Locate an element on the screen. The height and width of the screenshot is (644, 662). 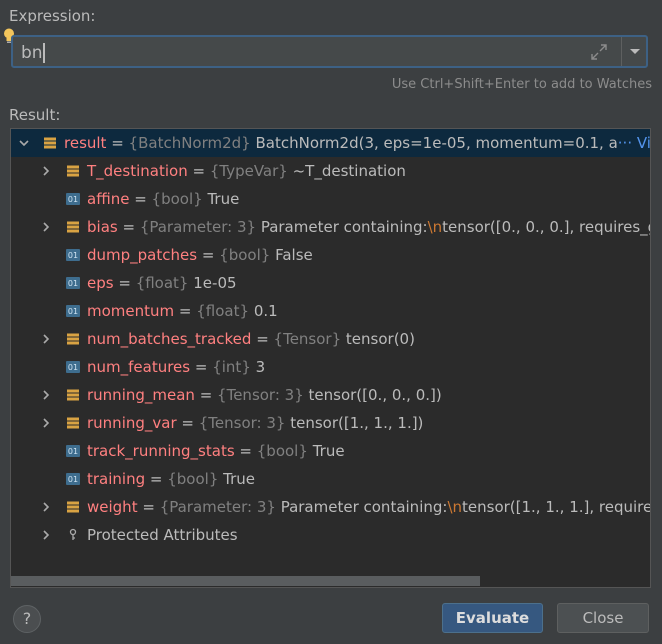
expression-label: Expression: is located at coordinates (52, 16).